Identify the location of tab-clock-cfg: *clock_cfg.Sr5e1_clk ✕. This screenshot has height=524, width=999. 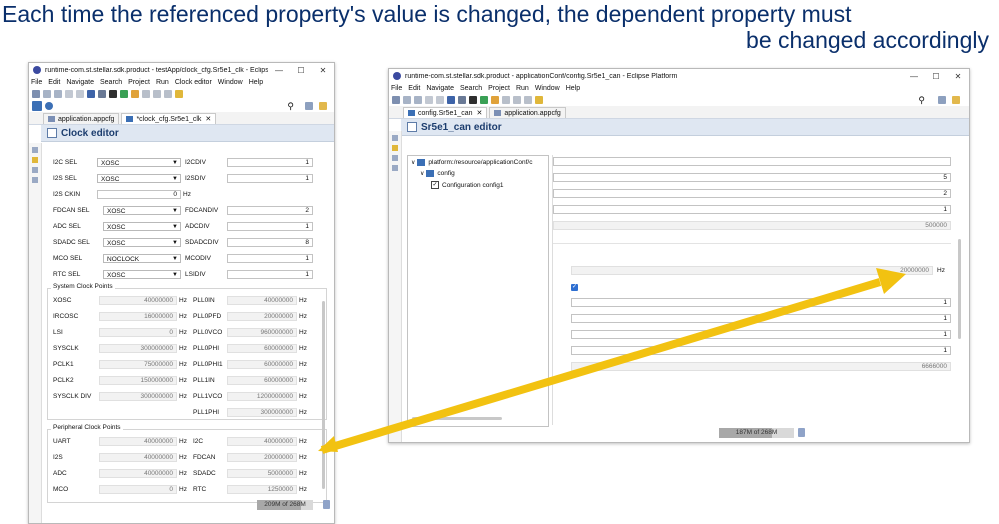
(169, 118).